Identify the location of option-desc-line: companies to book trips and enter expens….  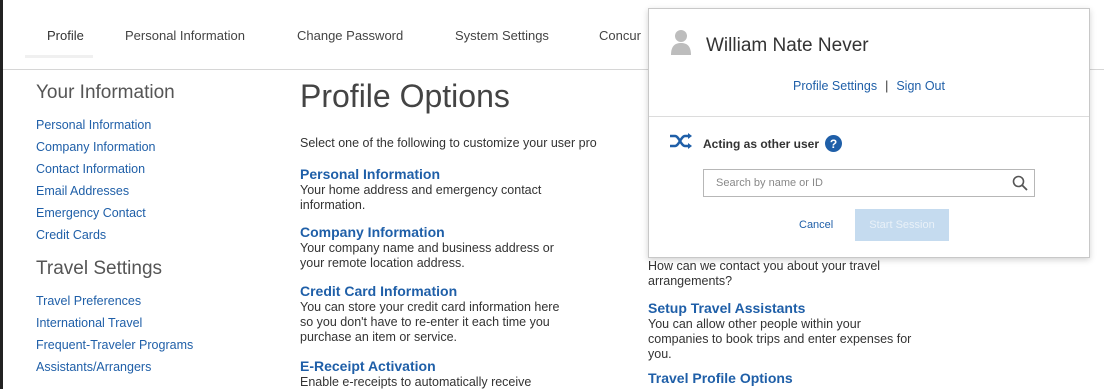
(780, 339).